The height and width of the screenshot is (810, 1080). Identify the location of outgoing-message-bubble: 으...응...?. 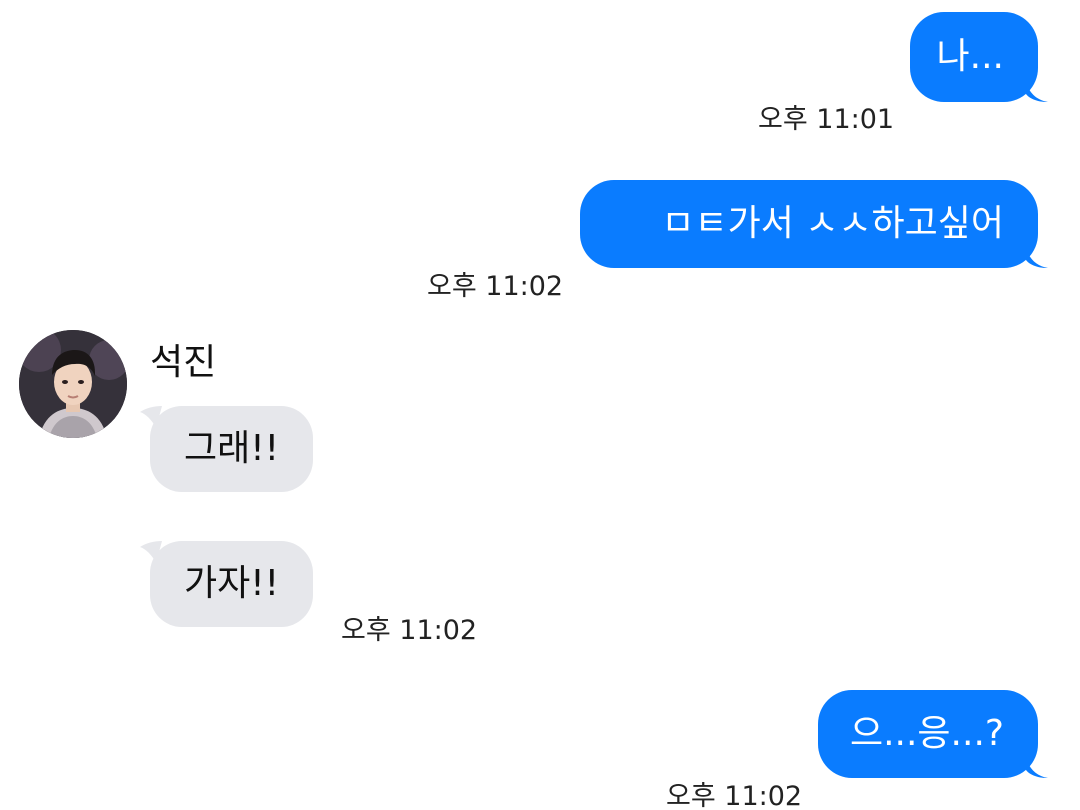
(933, 734).